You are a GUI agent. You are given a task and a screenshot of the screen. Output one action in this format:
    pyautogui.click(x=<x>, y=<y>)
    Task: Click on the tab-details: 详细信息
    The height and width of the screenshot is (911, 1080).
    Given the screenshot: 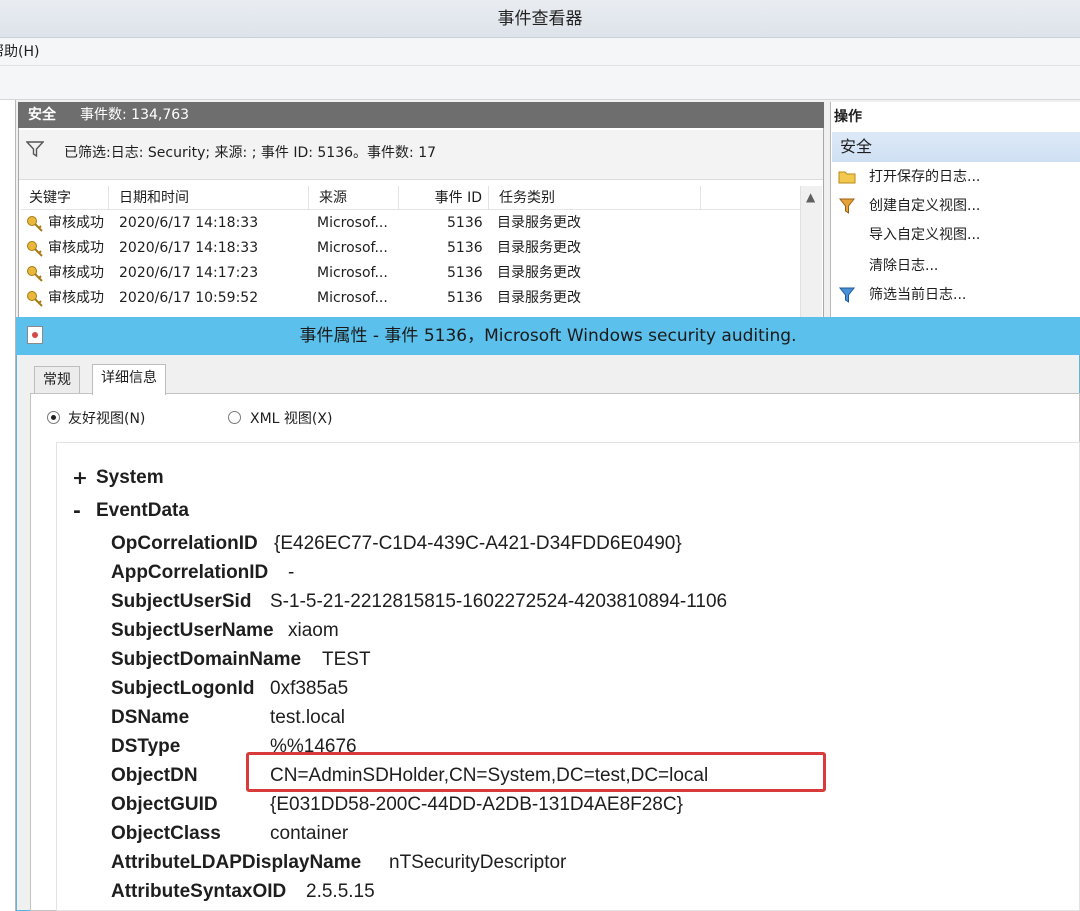 What is the action you would take?
    pyautogui.click(x=129, y=379)
    